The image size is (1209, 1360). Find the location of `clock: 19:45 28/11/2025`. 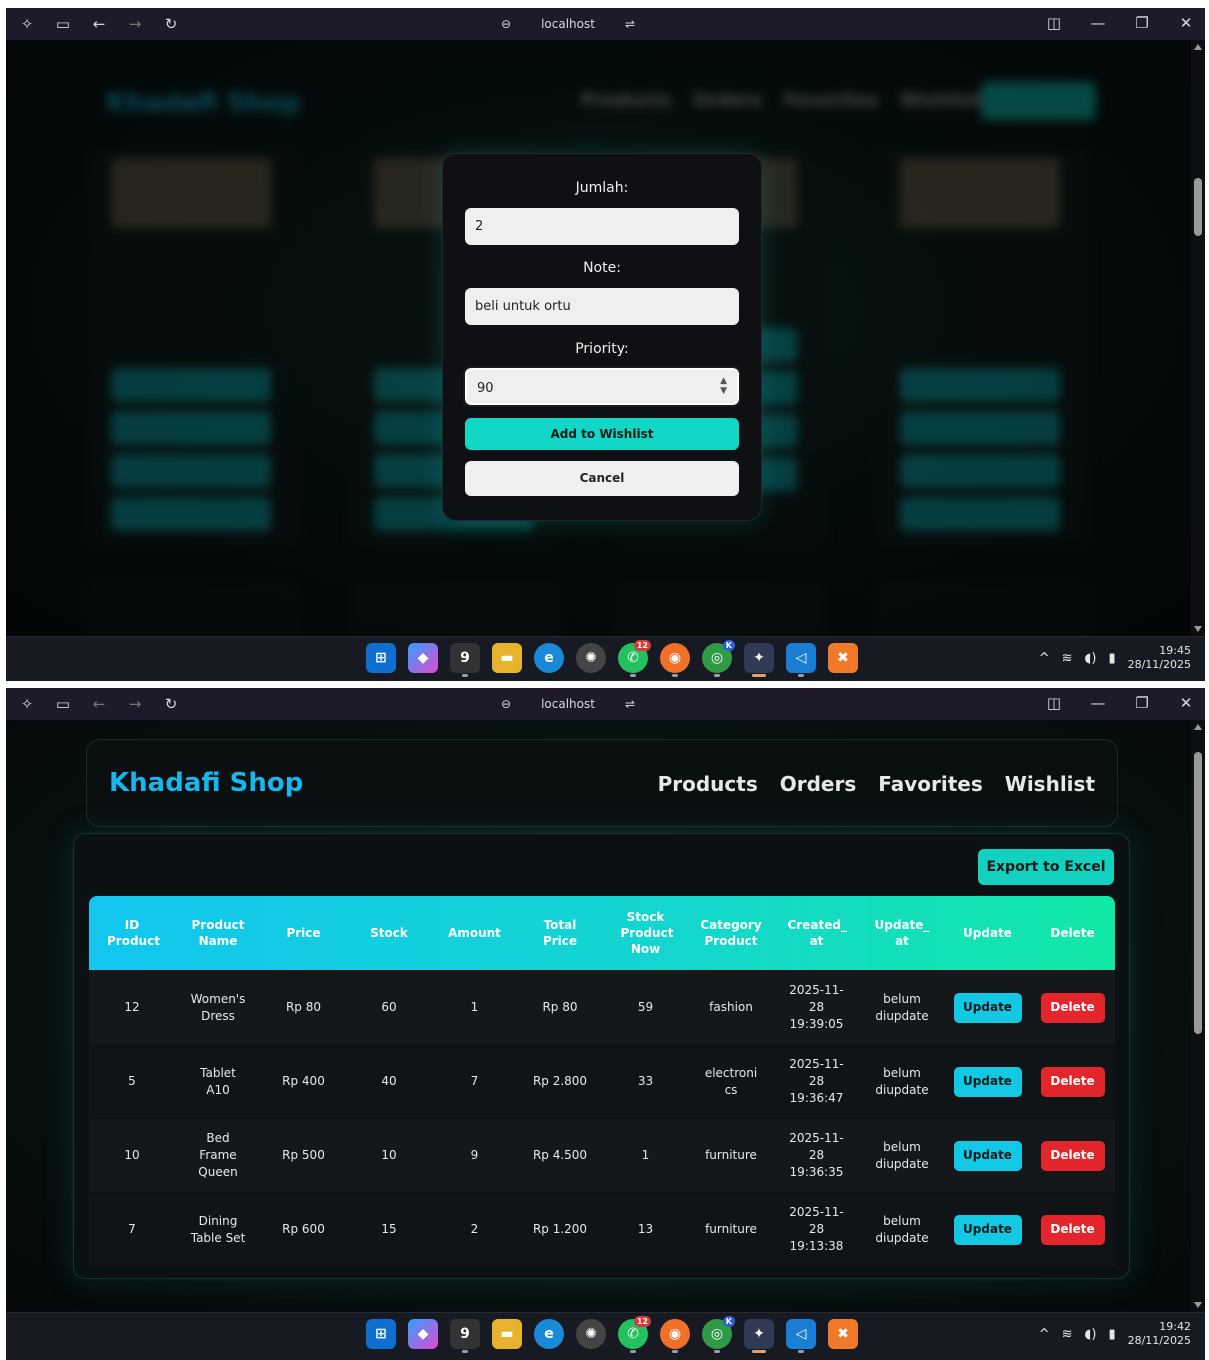

clock: 19:45 28/11/2025 is located at coordinates (1159, 658).